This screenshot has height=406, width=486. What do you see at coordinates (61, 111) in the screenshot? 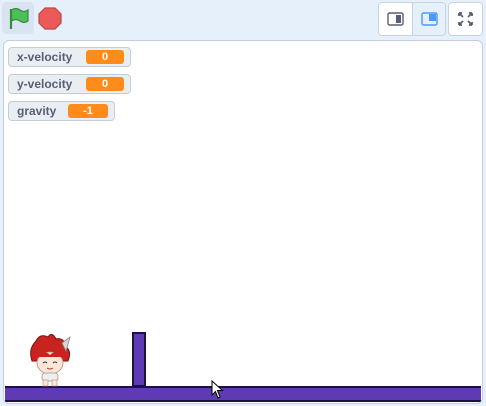
I see `variable-monitor-gravity: gravity -1` at bounding box center [61, 111].